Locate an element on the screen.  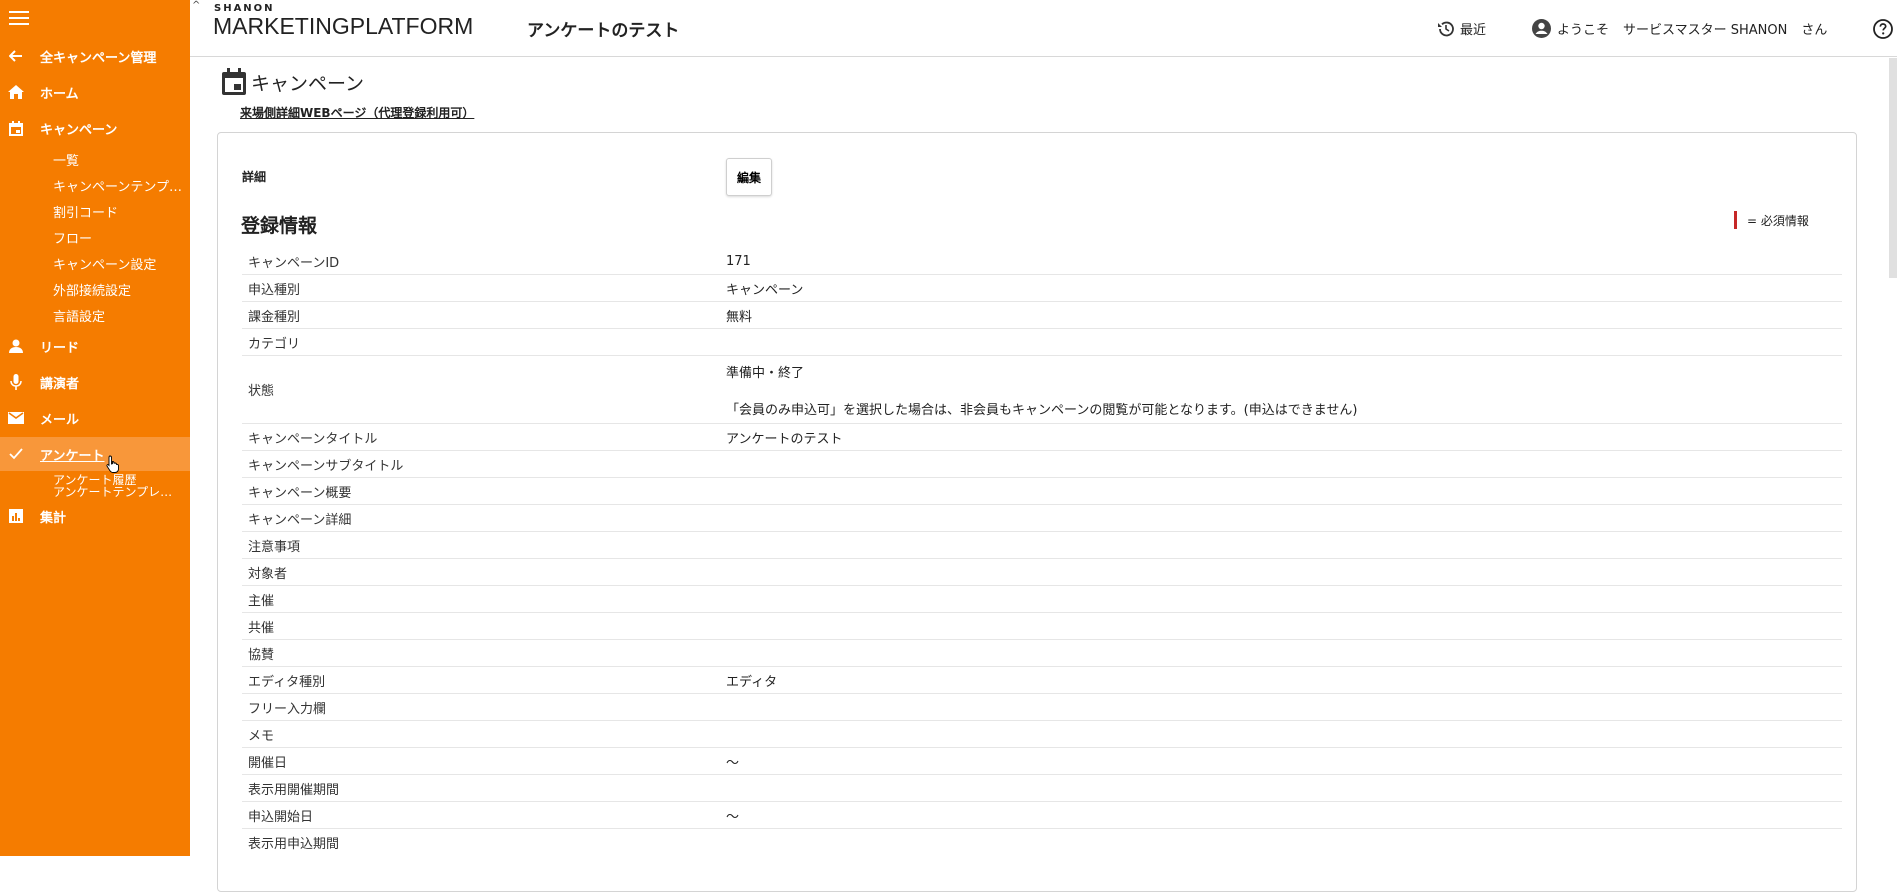
home-icon is located at coordinates (16, 92).